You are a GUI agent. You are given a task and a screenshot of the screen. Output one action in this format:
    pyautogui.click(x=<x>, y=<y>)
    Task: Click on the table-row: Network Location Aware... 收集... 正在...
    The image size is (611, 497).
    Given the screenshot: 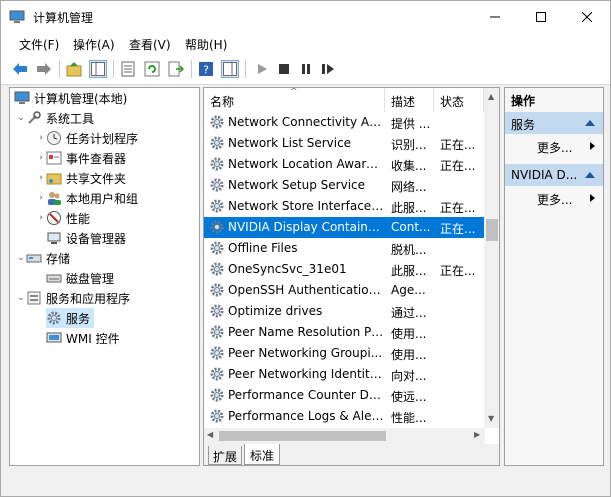 What is the action you would take?
    pyautogui.click(x=344, y=164)
    